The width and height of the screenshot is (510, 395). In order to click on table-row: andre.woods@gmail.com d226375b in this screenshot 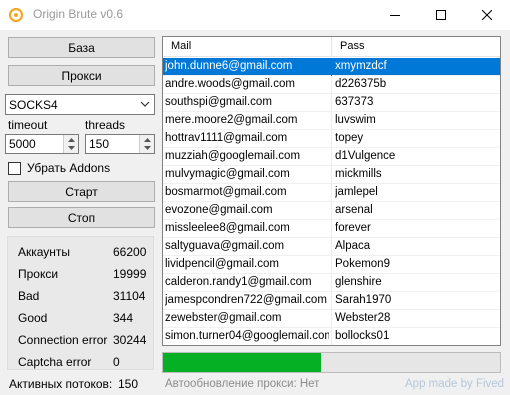, I will do `click(331, 85)`.